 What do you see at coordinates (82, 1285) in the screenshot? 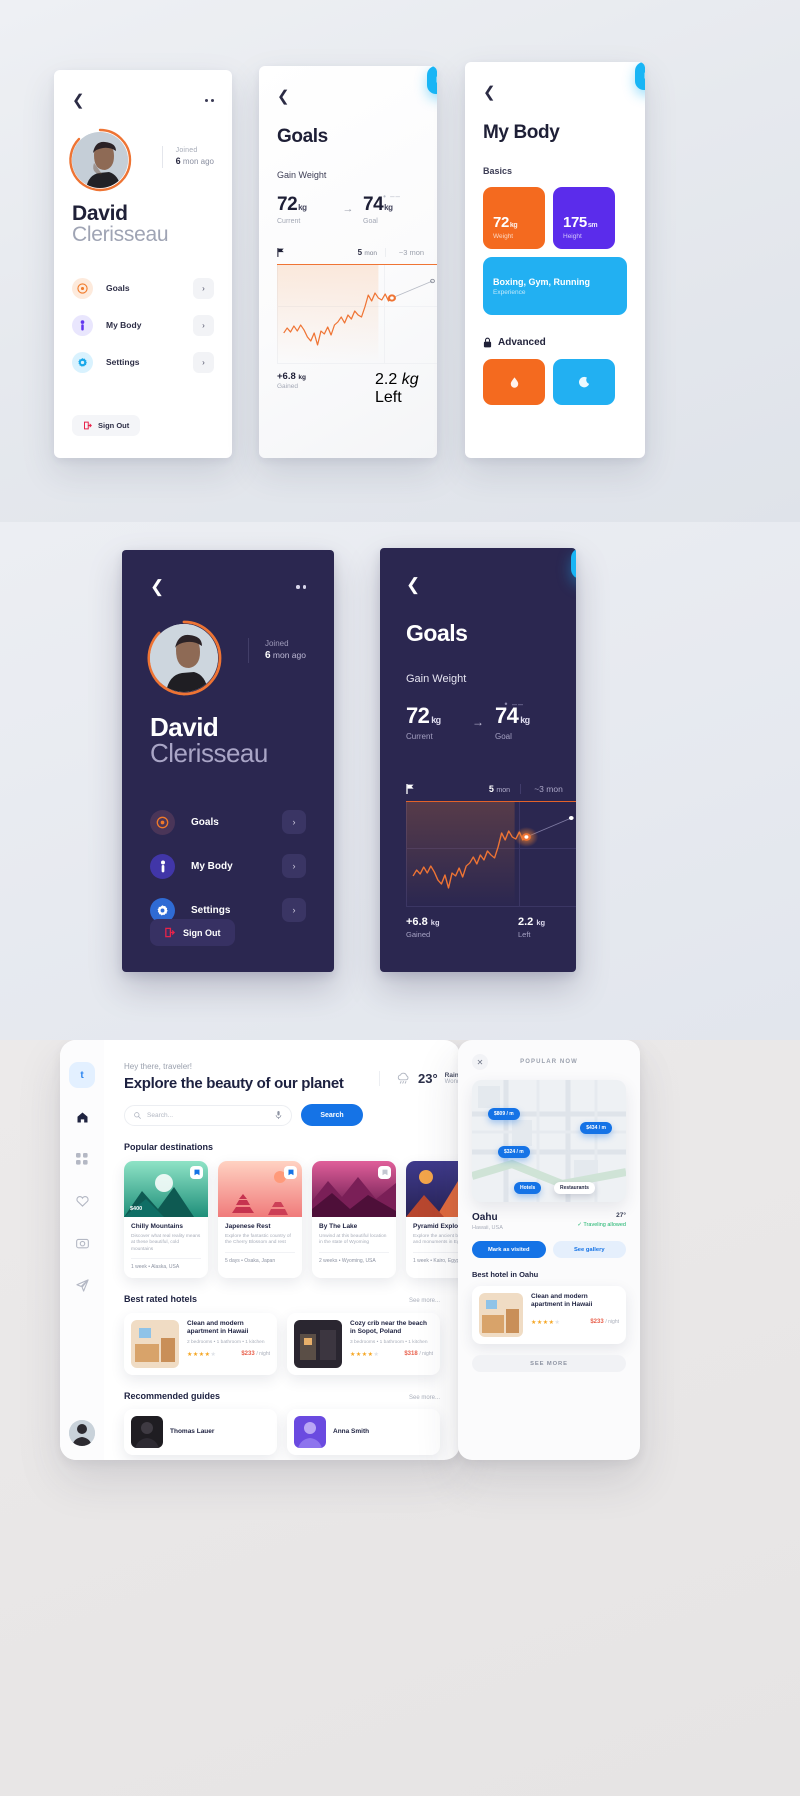
I see `sidebar-item-send` at bounding box center [82, 1285].